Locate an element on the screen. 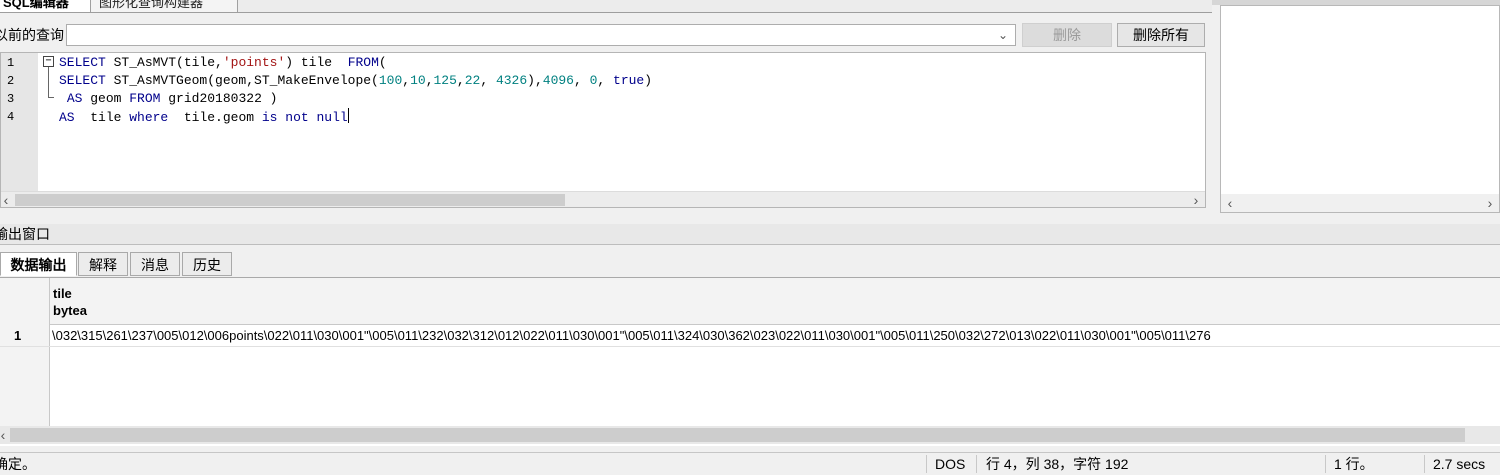 The width and height of the screenshot is (1500, 475). line-number: 2 is located at coordinates (11, 81).